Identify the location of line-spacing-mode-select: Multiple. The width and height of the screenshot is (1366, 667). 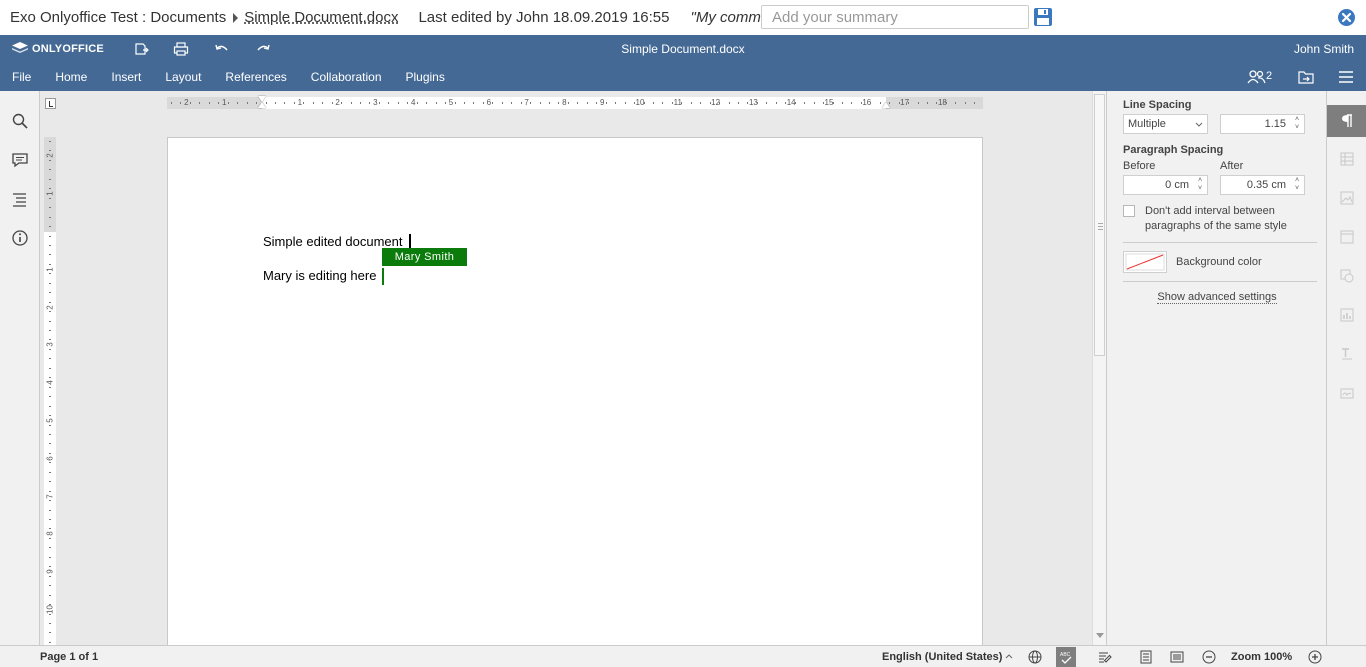
(1165, 124).